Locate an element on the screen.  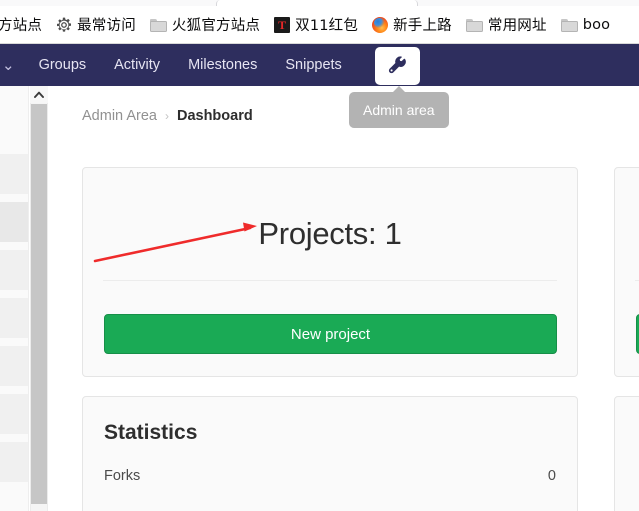
bookmark-item-common-sites: 常用网址 is located at coordinates (506, 24).